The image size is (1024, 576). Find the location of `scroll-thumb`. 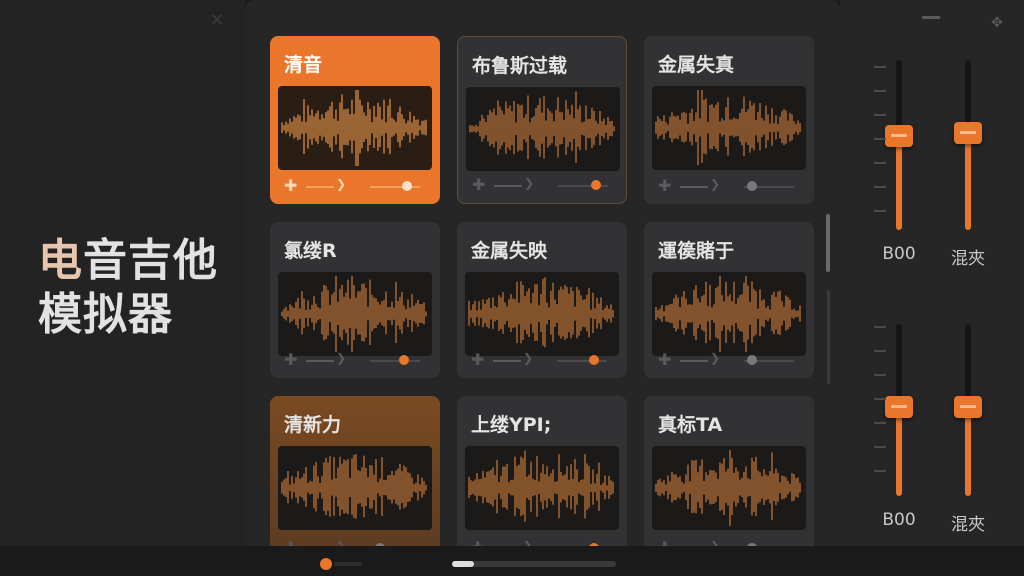

scroll-thumb is located at coordinates (828, 243).